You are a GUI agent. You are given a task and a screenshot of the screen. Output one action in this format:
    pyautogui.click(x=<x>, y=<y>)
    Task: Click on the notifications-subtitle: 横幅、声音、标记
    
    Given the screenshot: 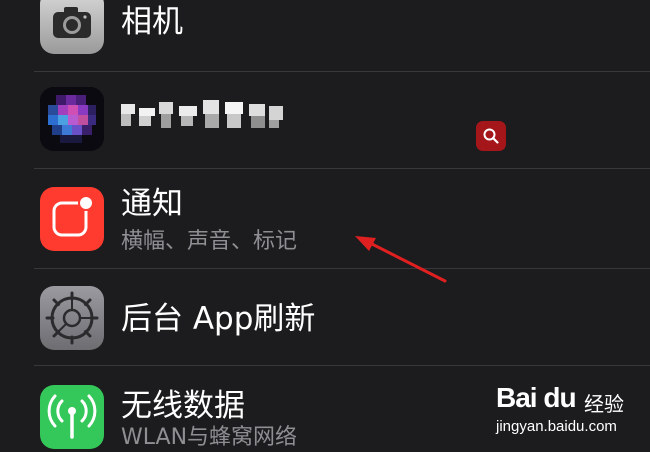 What is the action you would take?
    pyautogui.click(x=209, y=241)
    